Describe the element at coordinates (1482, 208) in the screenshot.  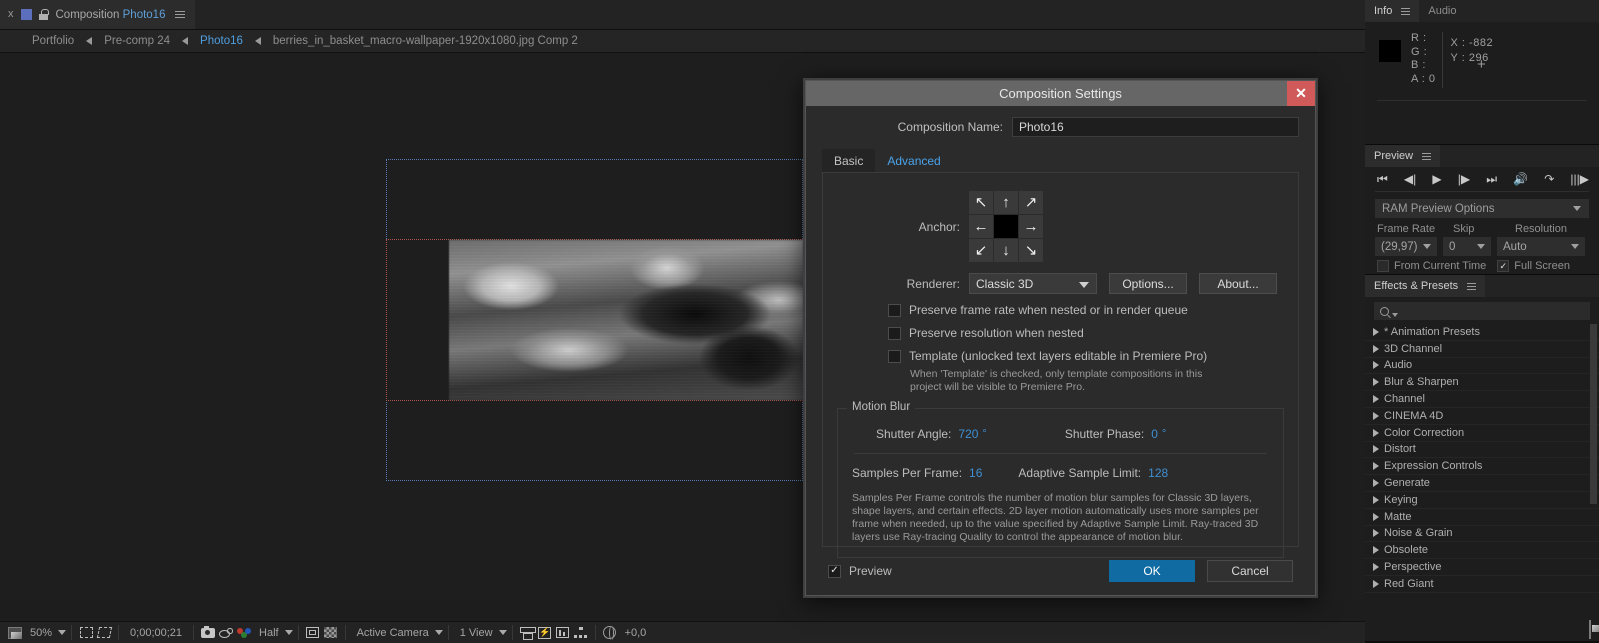
I see `ram-preview-options-select: RAM Preview Options` at that location.